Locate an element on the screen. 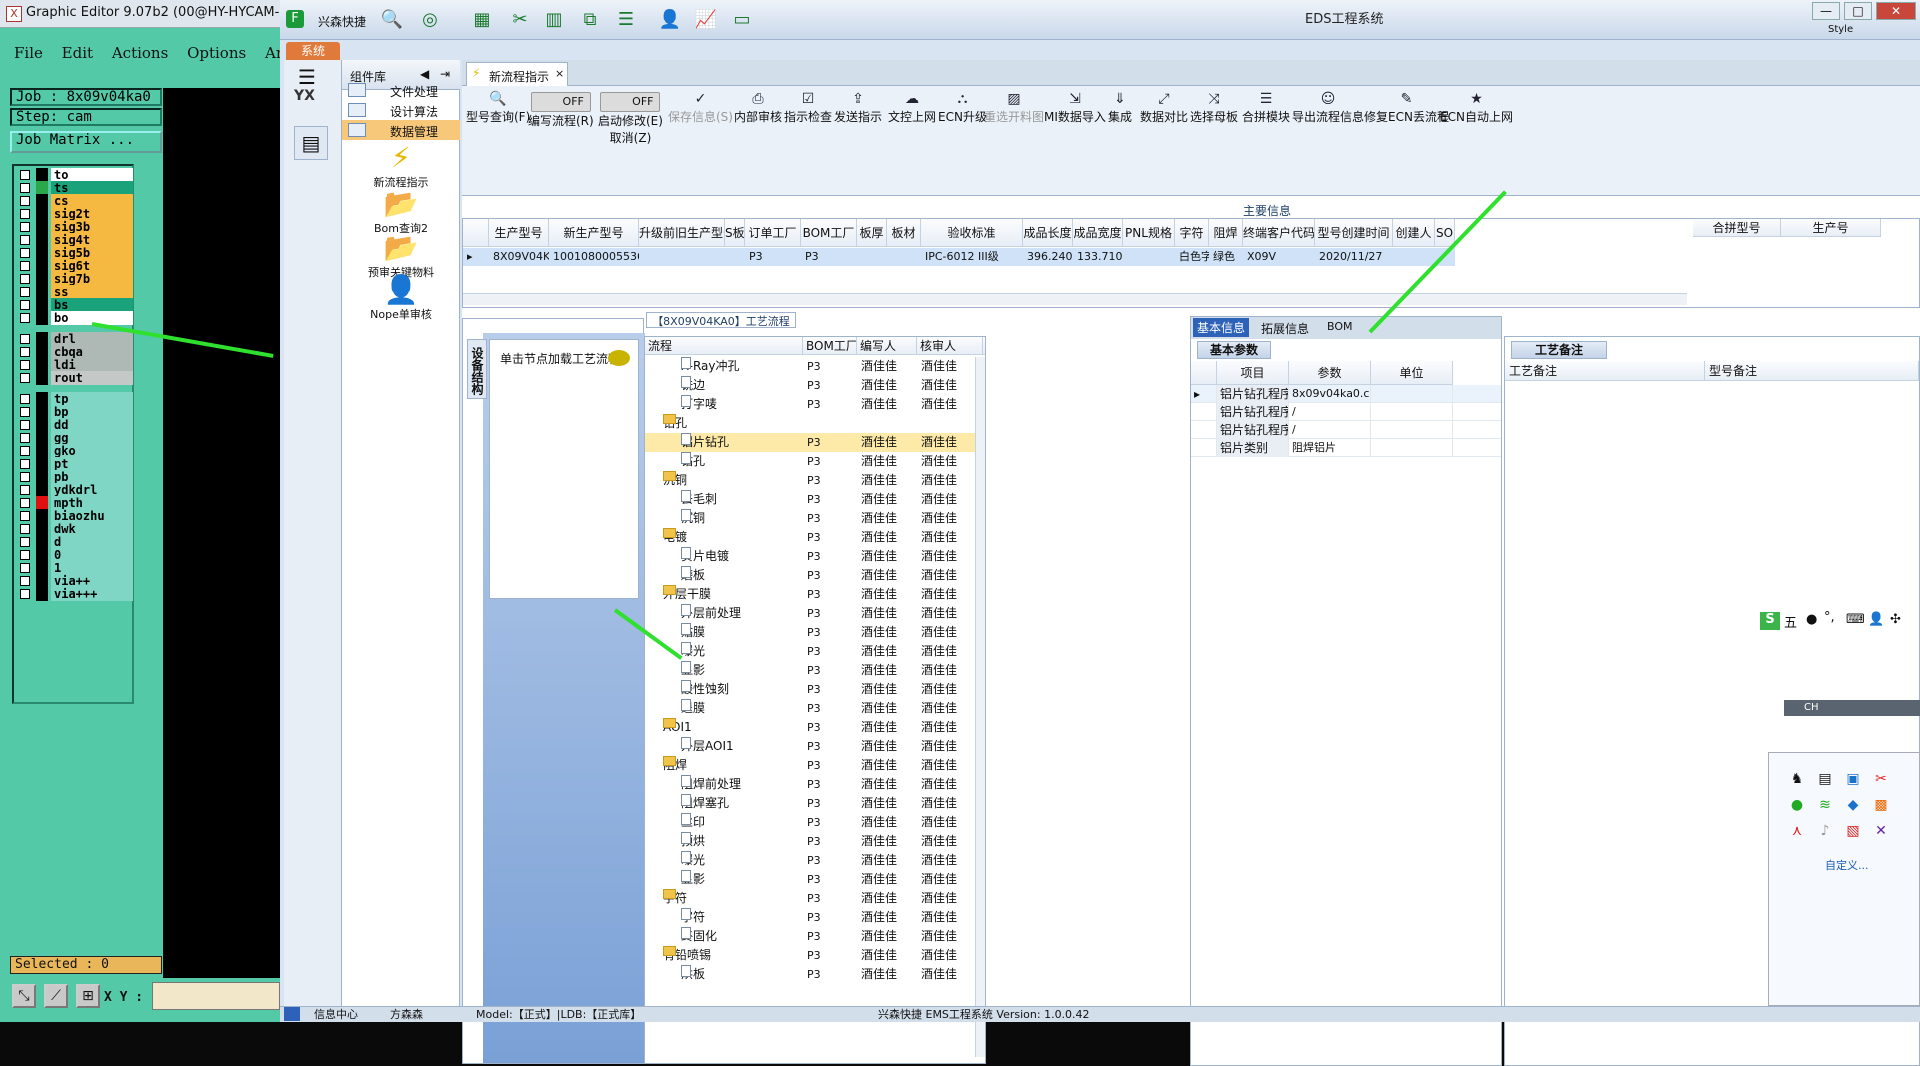 This screenshot has width=1920, height=1066. layer-row: mpth is located at coordinates (74, 503).